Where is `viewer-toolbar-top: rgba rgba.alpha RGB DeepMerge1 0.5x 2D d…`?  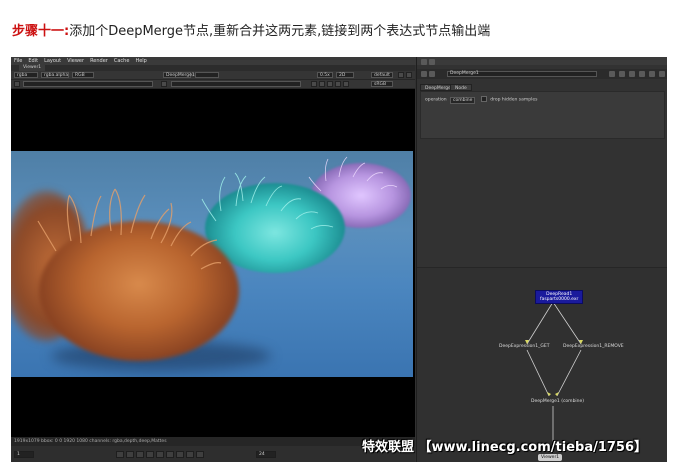 viewer-toolbar-top: rgba rgba.alpha RGB DeepMerge1 0.5x 2D d… is located at coordinates (213, 75).